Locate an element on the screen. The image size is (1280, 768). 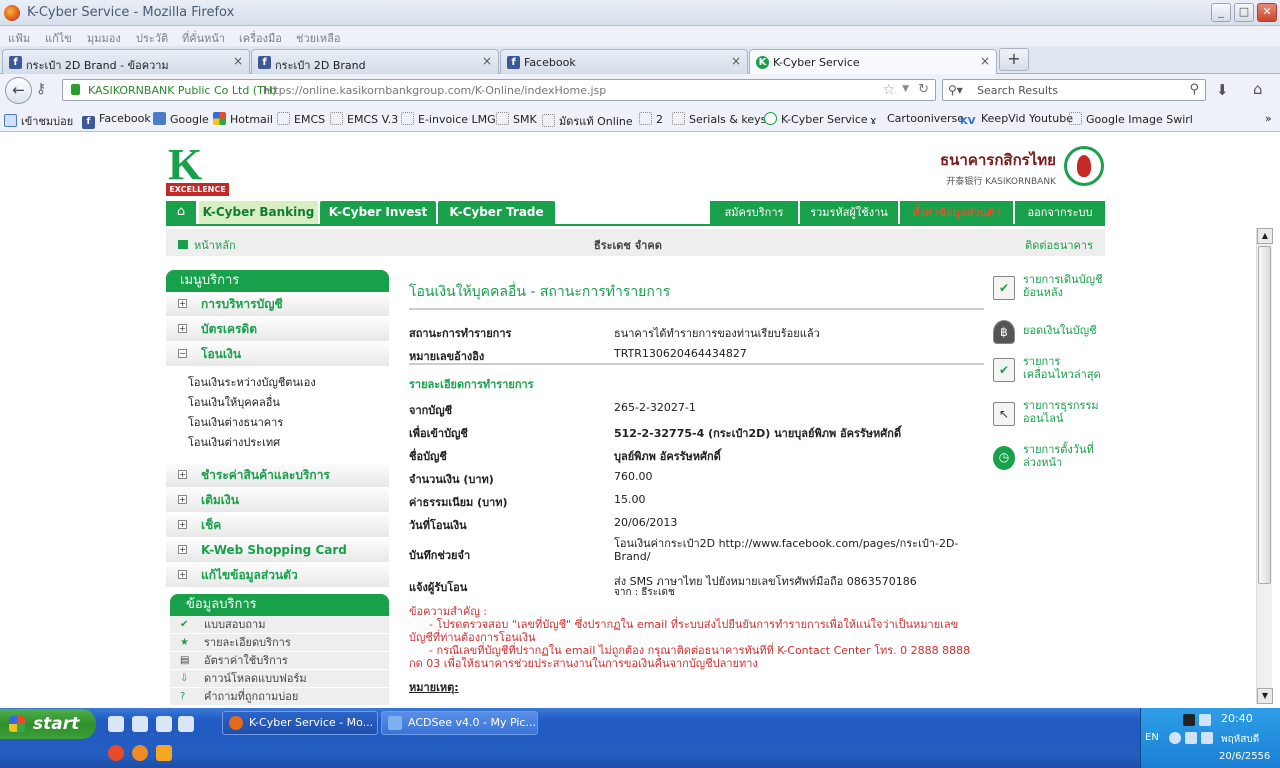
logout-link: ออกจากระบบ is located at coordinates (1060, 212).